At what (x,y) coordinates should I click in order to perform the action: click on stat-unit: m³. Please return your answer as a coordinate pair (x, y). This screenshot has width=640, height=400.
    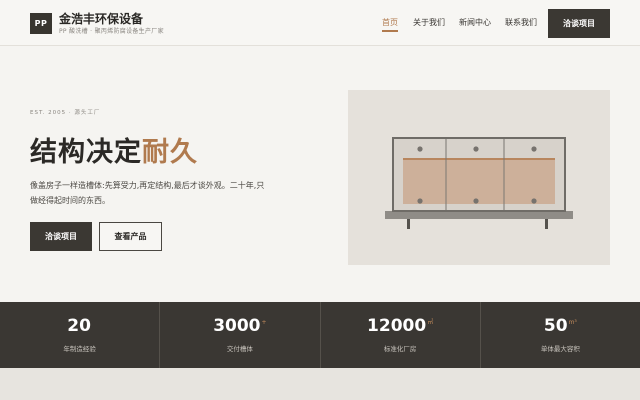
    Looking at the image, I should click on (572, 323).